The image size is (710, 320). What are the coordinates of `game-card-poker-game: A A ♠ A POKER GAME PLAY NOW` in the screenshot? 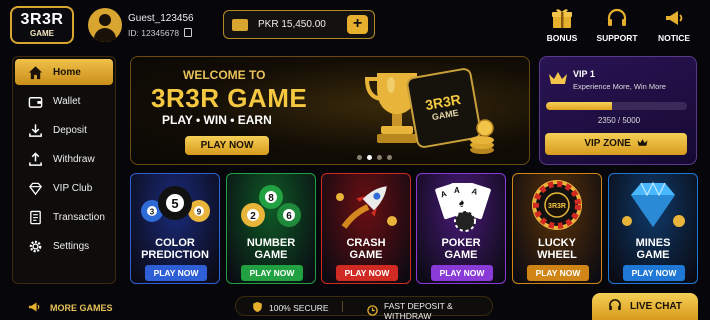 It's located at (461, 228).